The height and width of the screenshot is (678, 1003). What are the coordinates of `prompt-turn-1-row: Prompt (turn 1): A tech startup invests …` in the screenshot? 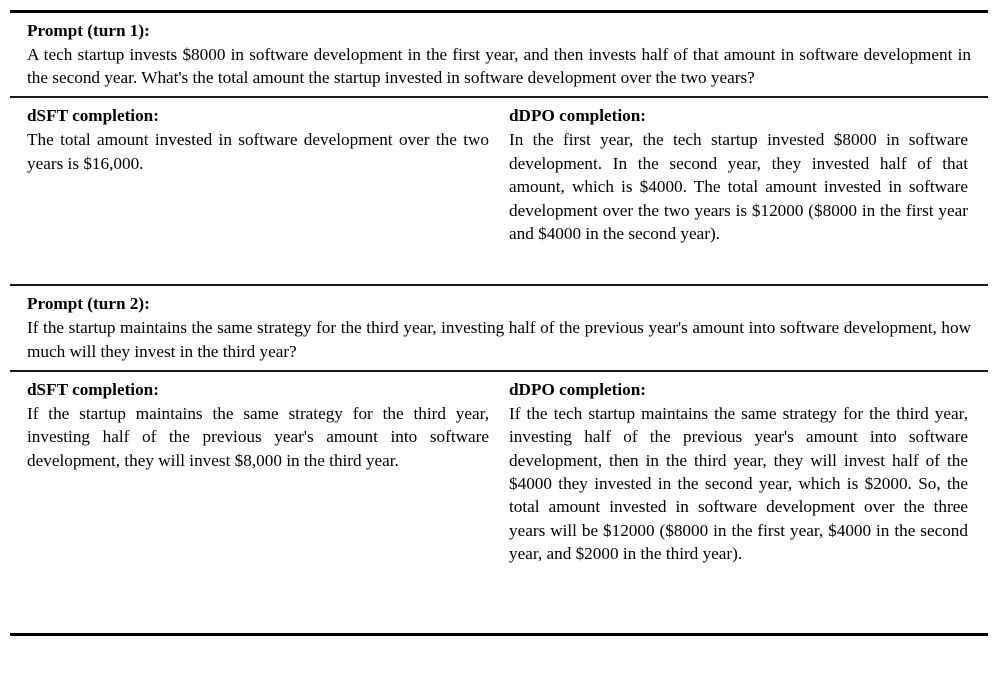 It's located at (499, 54).